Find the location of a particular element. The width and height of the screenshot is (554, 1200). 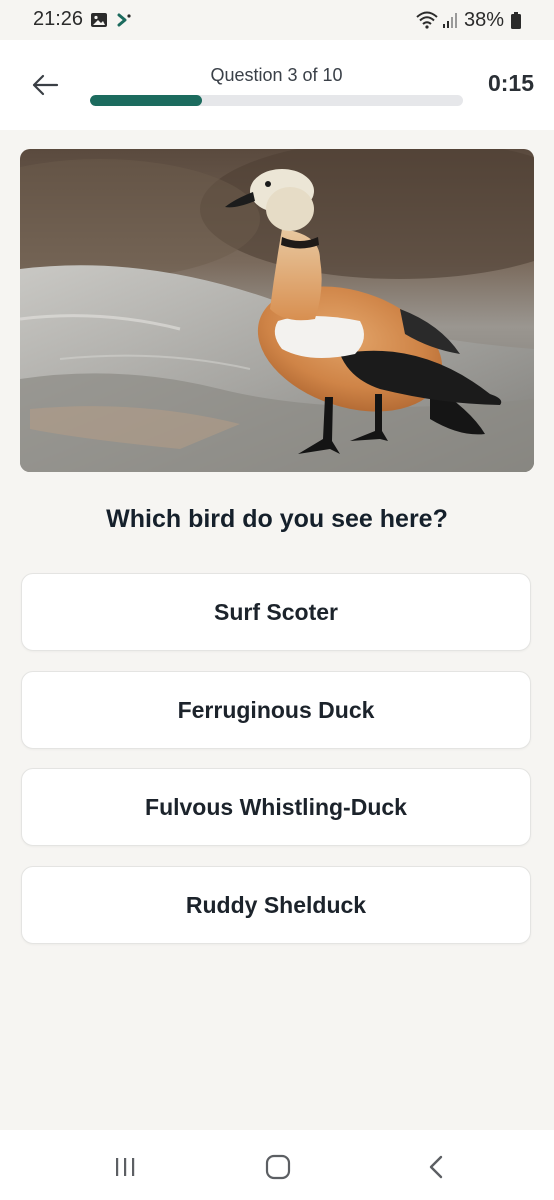

recent-apps-icon is located at coordinates (125, 1167).